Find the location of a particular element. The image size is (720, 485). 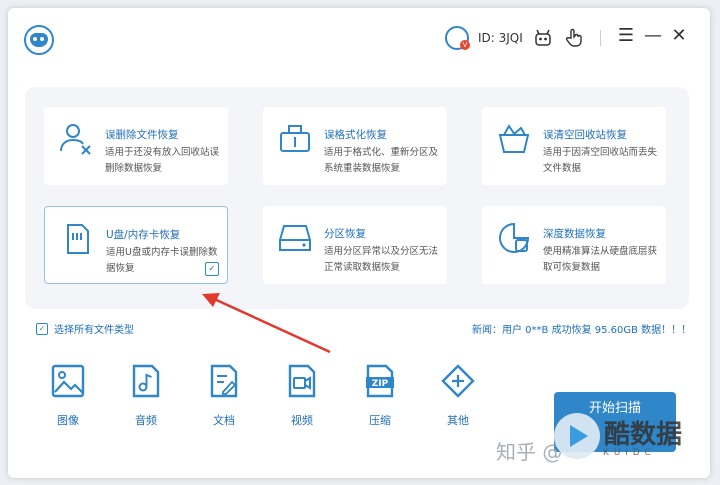

file-type-document: 文档 is located at coordinates (224, 396).